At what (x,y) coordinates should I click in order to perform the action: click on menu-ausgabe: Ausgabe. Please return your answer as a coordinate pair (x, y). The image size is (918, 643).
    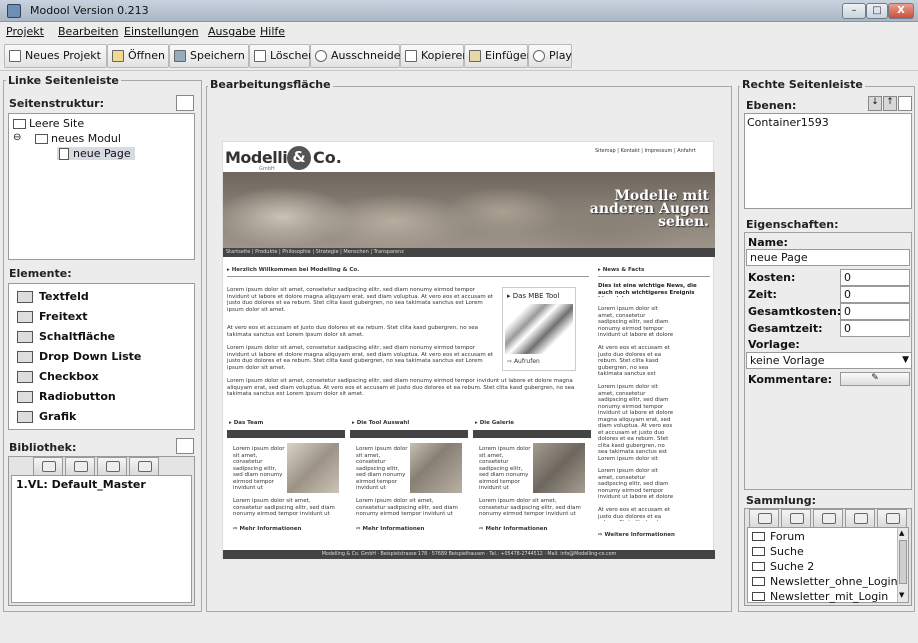
    Looking at the image, I should click on (232, 31).